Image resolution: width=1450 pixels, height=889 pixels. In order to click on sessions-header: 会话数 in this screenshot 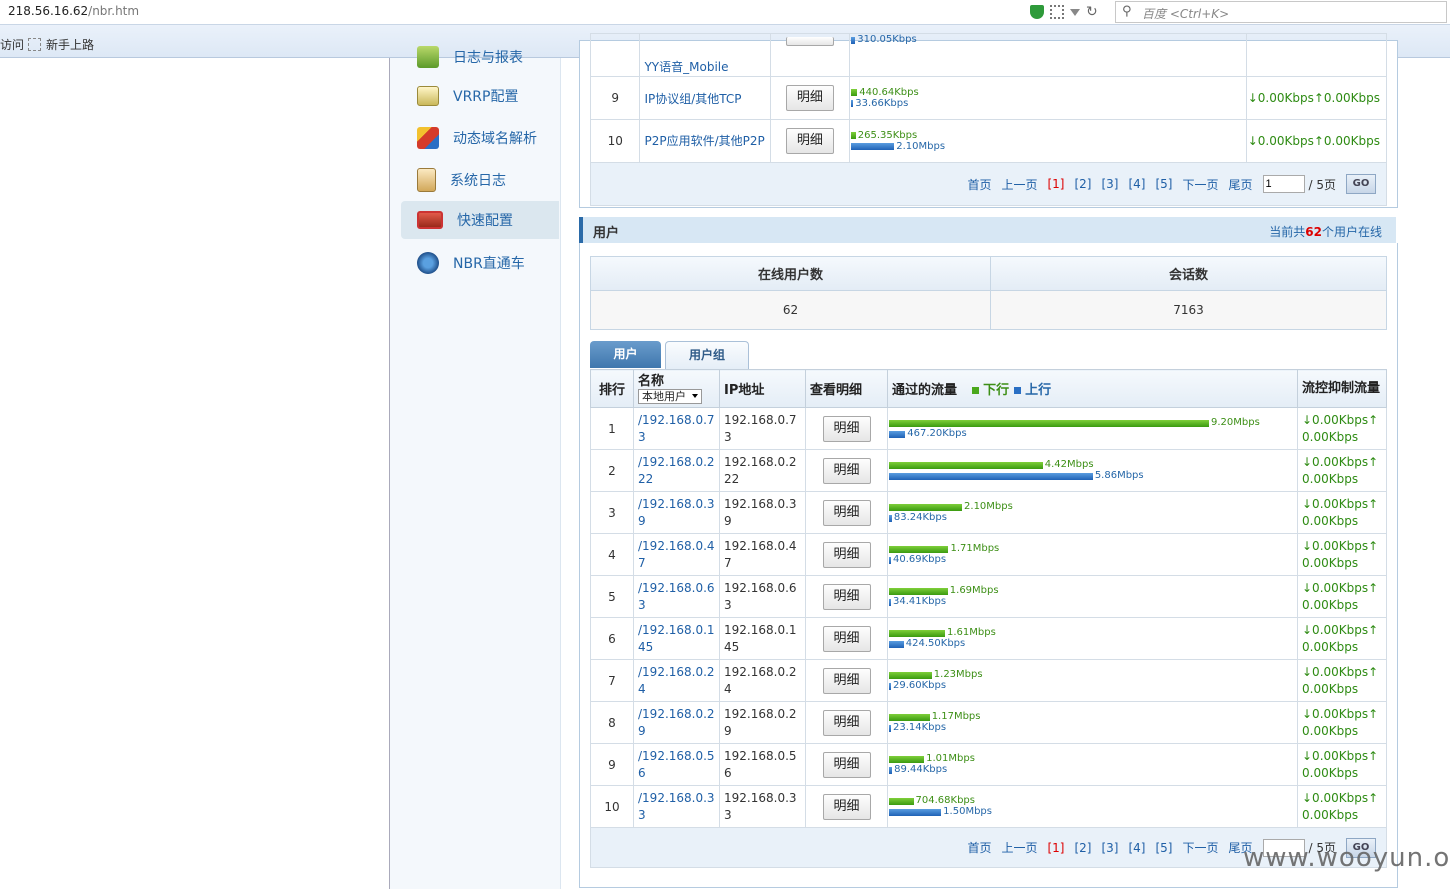, I will do `click(1188, 273)`.